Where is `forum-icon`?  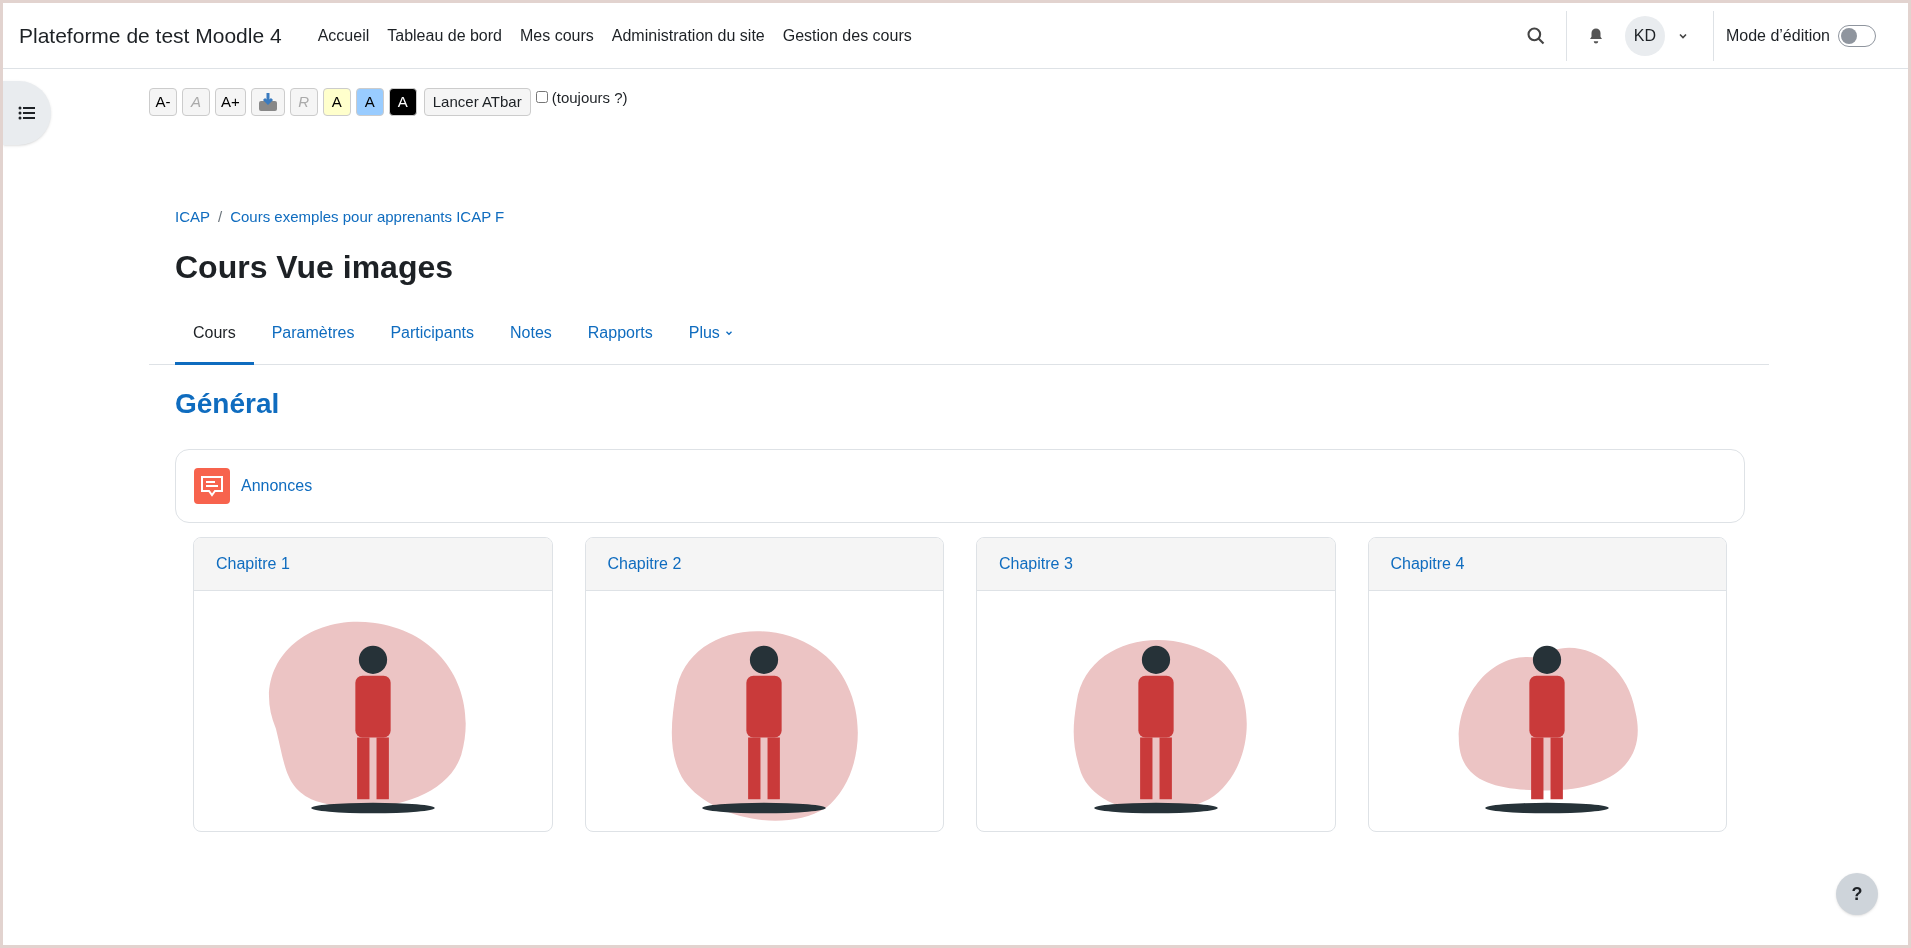
forum-icon is located at coordinates (212, 485).